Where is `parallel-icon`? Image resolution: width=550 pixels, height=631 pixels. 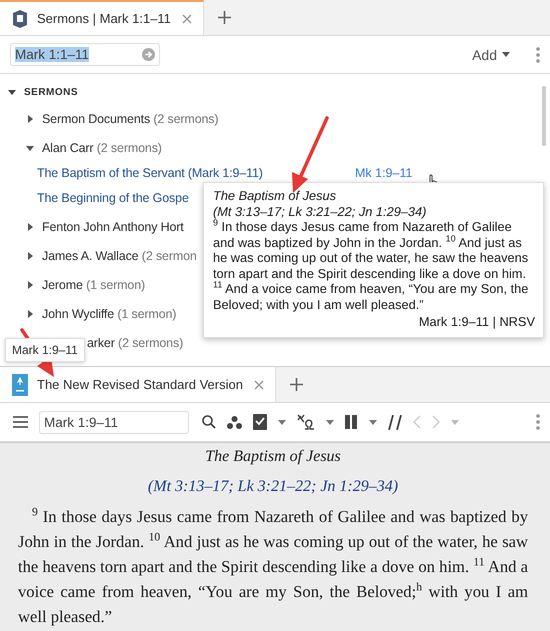 parallel-icon is located at coordinates (395, 422).